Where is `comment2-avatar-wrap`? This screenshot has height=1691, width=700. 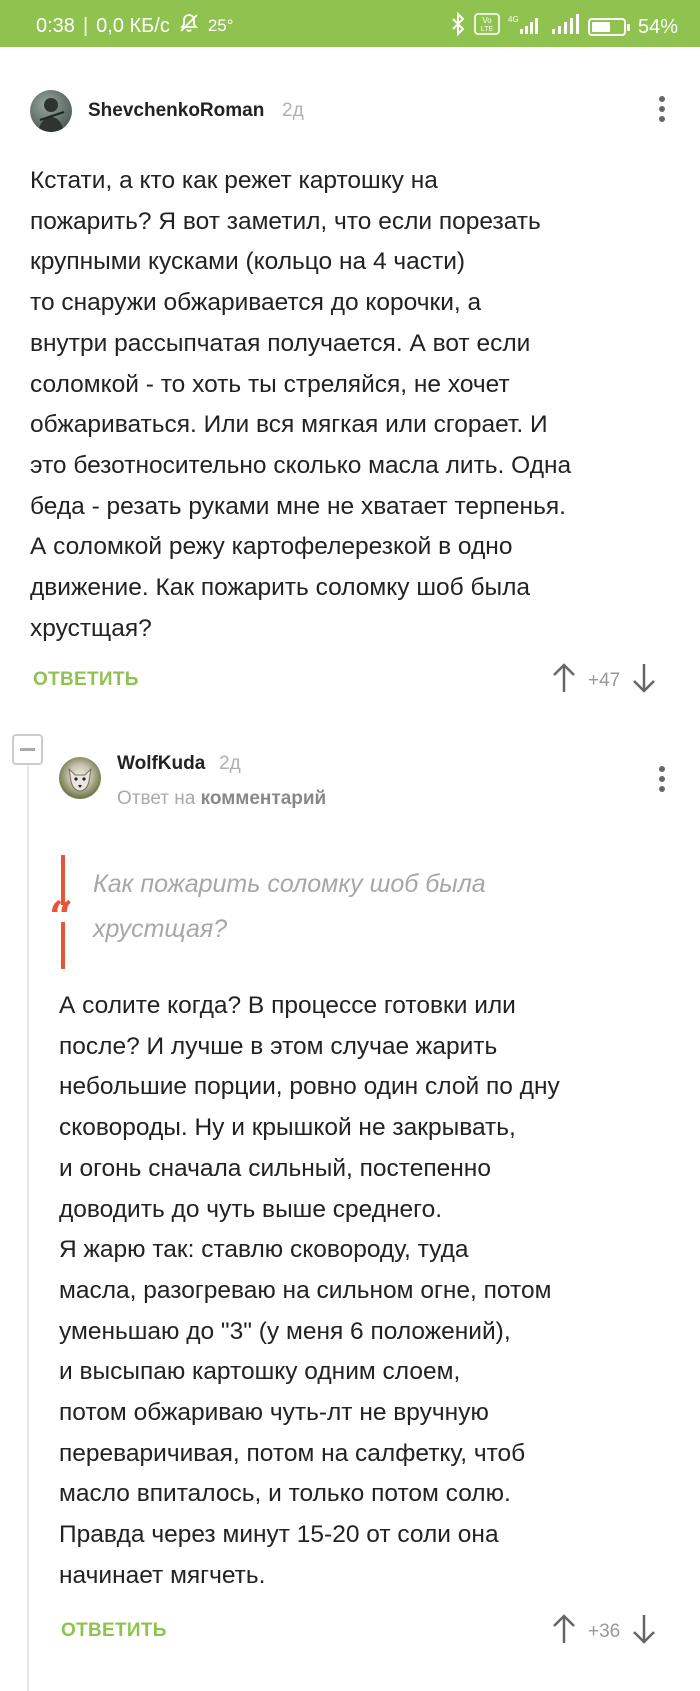 comment2-avatar-wrap is located at coordinates (80, 778).